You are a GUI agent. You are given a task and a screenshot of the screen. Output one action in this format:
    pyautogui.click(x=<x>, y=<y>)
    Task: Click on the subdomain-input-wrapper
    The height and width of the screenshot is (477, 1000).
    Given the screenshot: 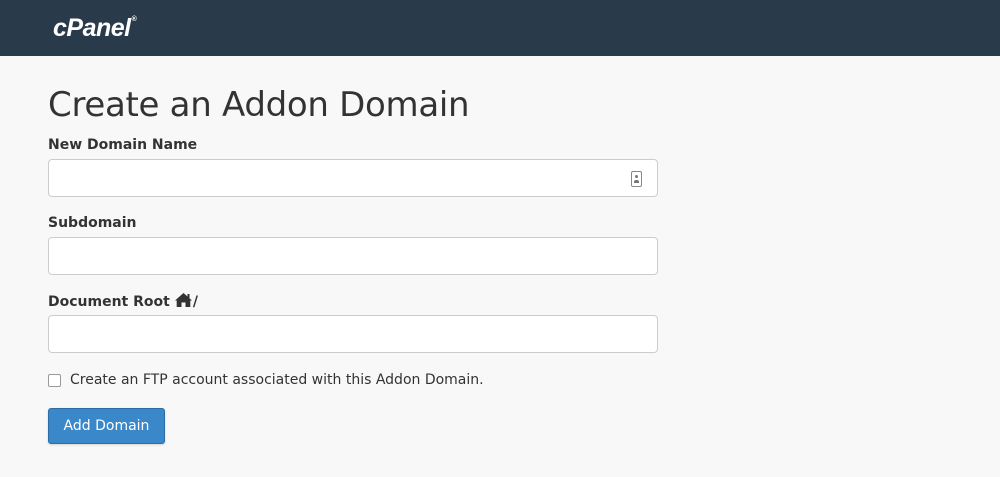 What is the action you would take?
    pyautogui.click(x=353, y=256)
    